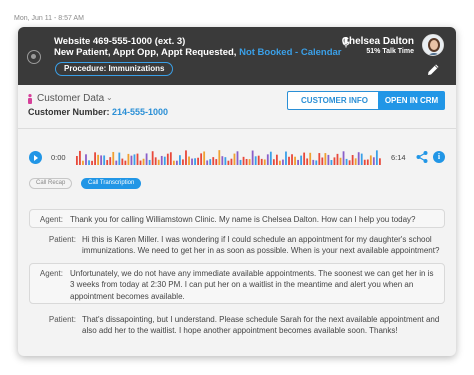 This screenshot has height=375, width=474. What do you see at coordinates (58, 157) in the screenshot?
I see `time-start: 0:00` at bounding box center [58, 157].